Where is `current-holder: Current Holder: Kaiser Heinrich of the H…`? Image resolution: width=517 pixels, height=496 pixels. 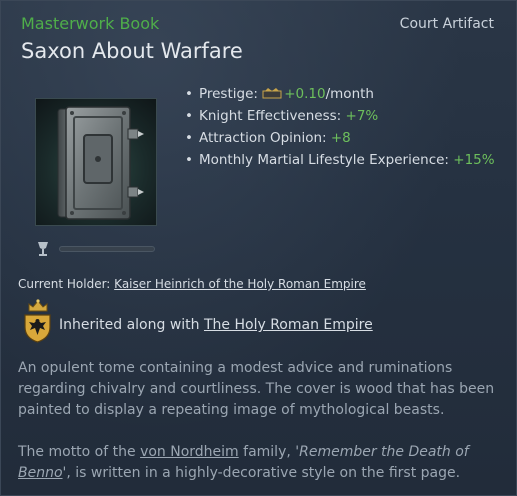
current-holder: Current Holder: Kaiser Heinrich of the H… is located at coordinates (192, 284).